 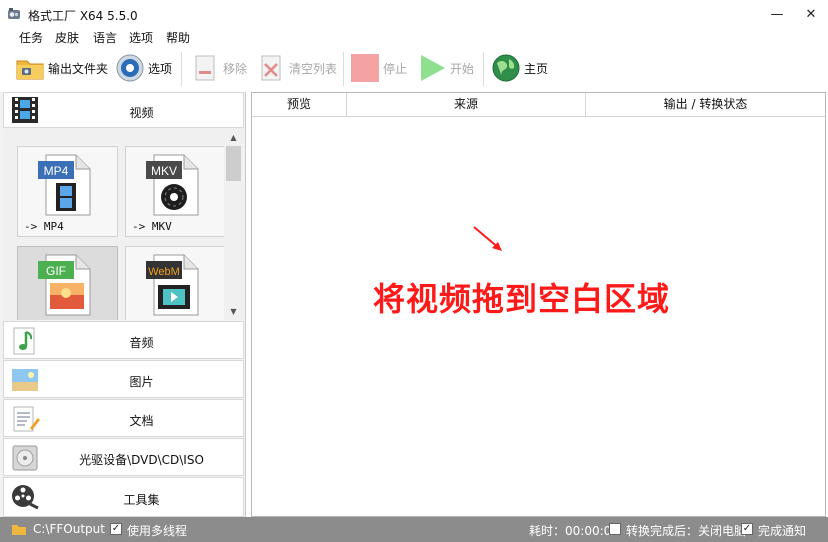 I want to click on svg-text: WebM, so click(x=164, y=272).